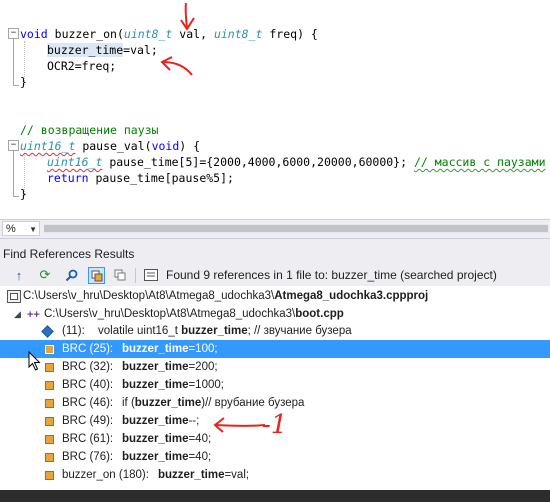 Image resolution: width=550 pixels, height=502 pixels. What do you see at coordinates (173, 385) in the screenshot?
I see `ref-code: buzzer_time=1000;` at bounding box center [173, 385].